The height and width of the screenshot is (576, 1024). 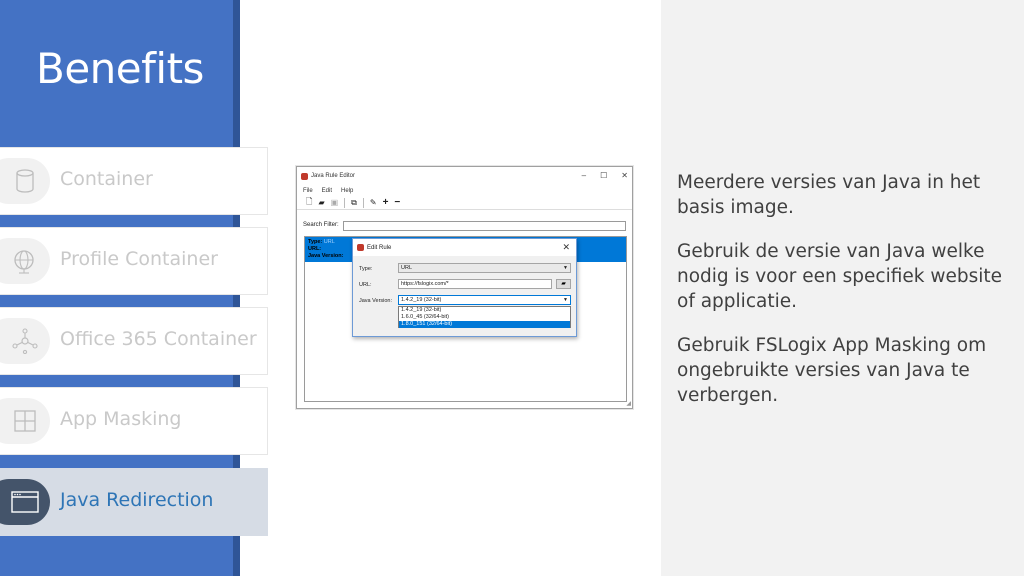 I want to click on network-icon, so click(x=25, y=341).